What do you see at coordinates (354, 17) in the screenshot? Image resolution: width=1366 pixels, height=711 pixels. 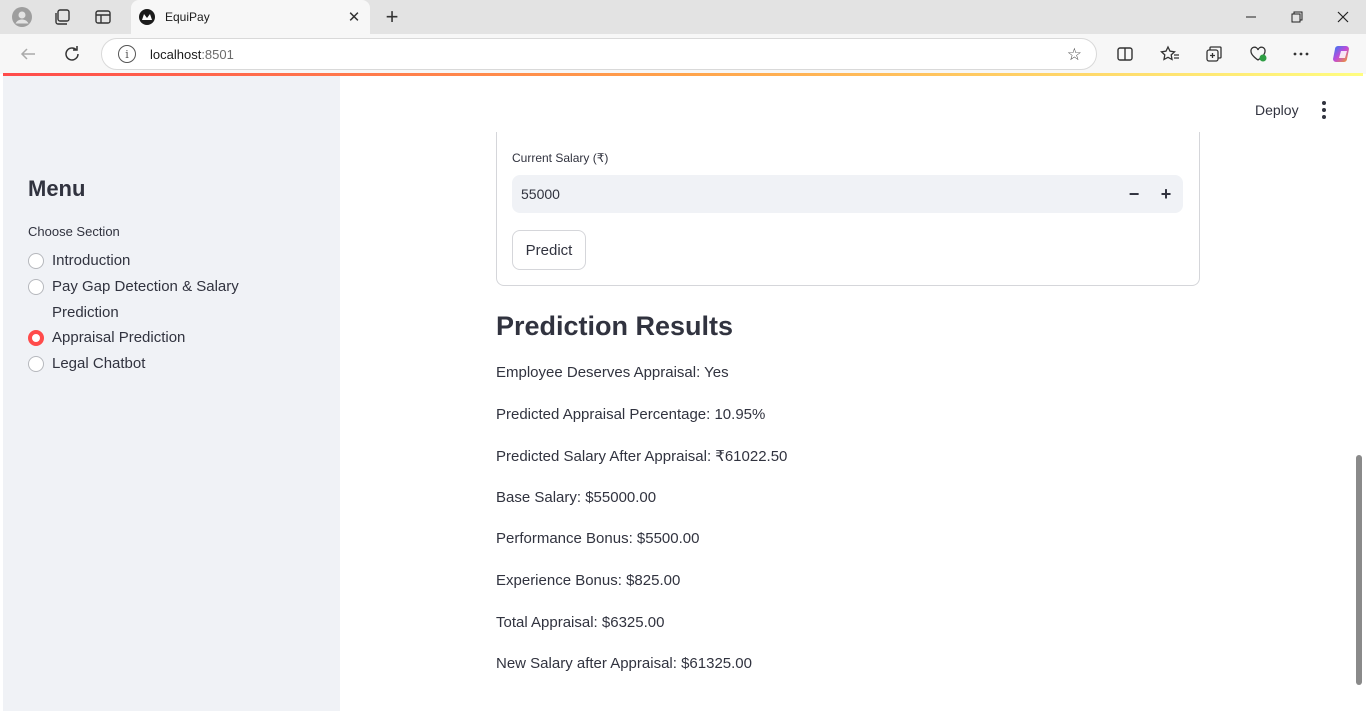 I see `close-tab-icon: ✕` at bounding box center [354, 17].